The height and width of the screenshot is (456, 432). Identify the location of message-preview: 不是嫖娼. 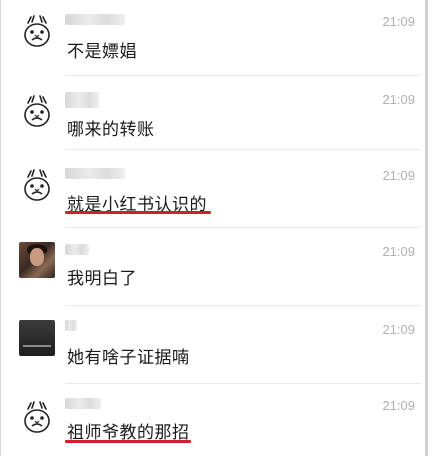
(102, 52).